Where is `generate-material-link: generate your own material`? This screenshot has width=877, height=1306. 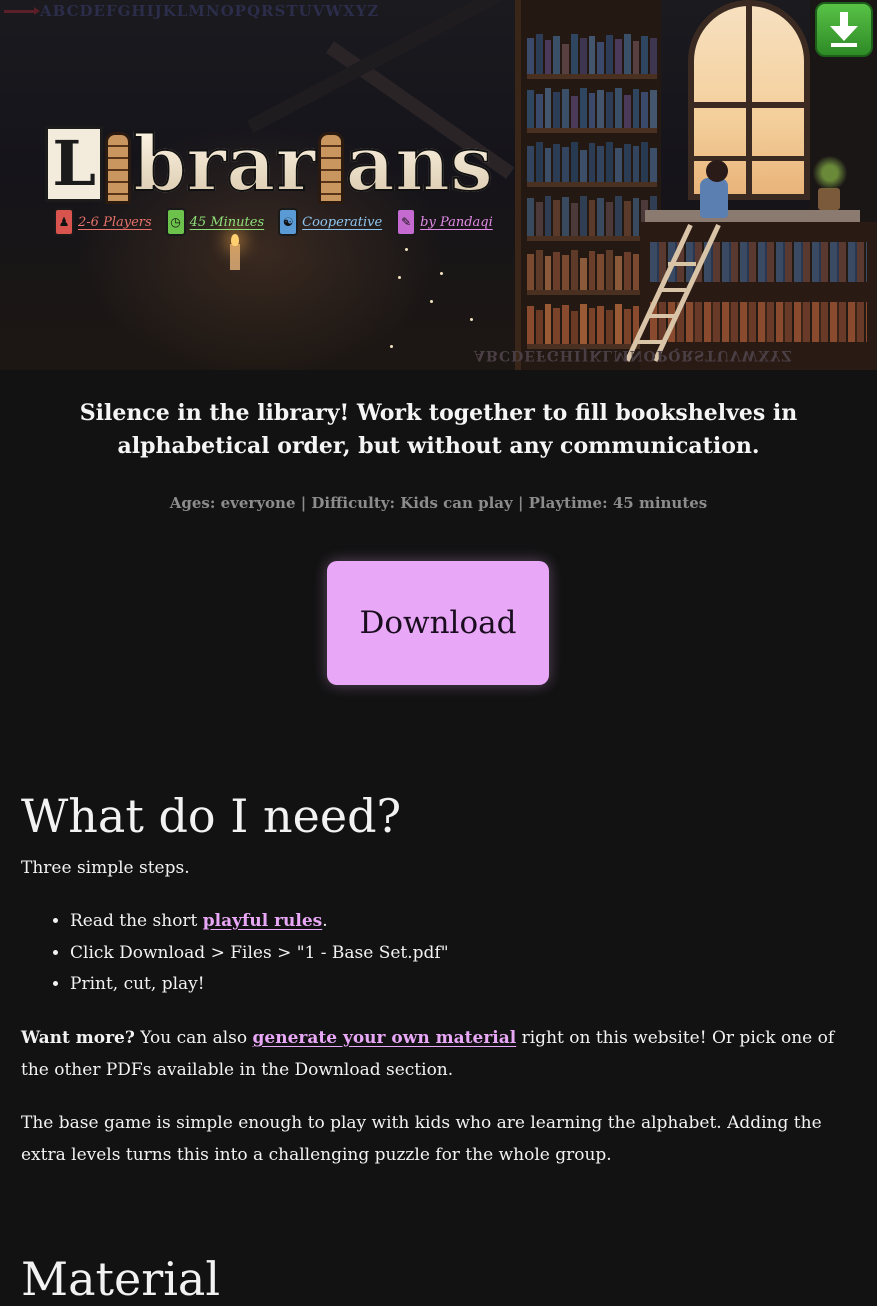 generate-material-link: generate your own material is located at coordinates (385, 1038).